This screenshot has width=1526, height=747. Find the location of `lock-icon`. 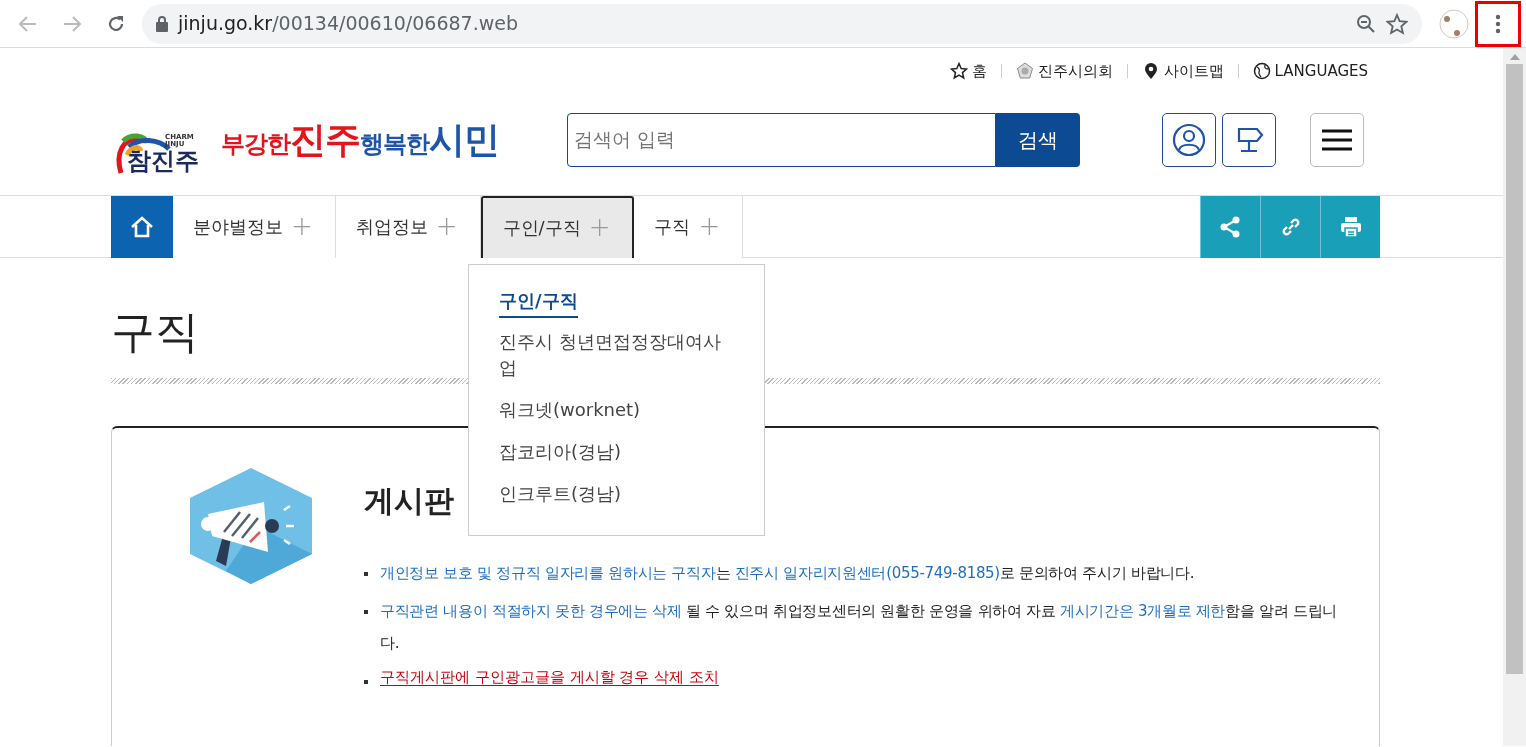

lock-icon is located at coordinates (162, 23).